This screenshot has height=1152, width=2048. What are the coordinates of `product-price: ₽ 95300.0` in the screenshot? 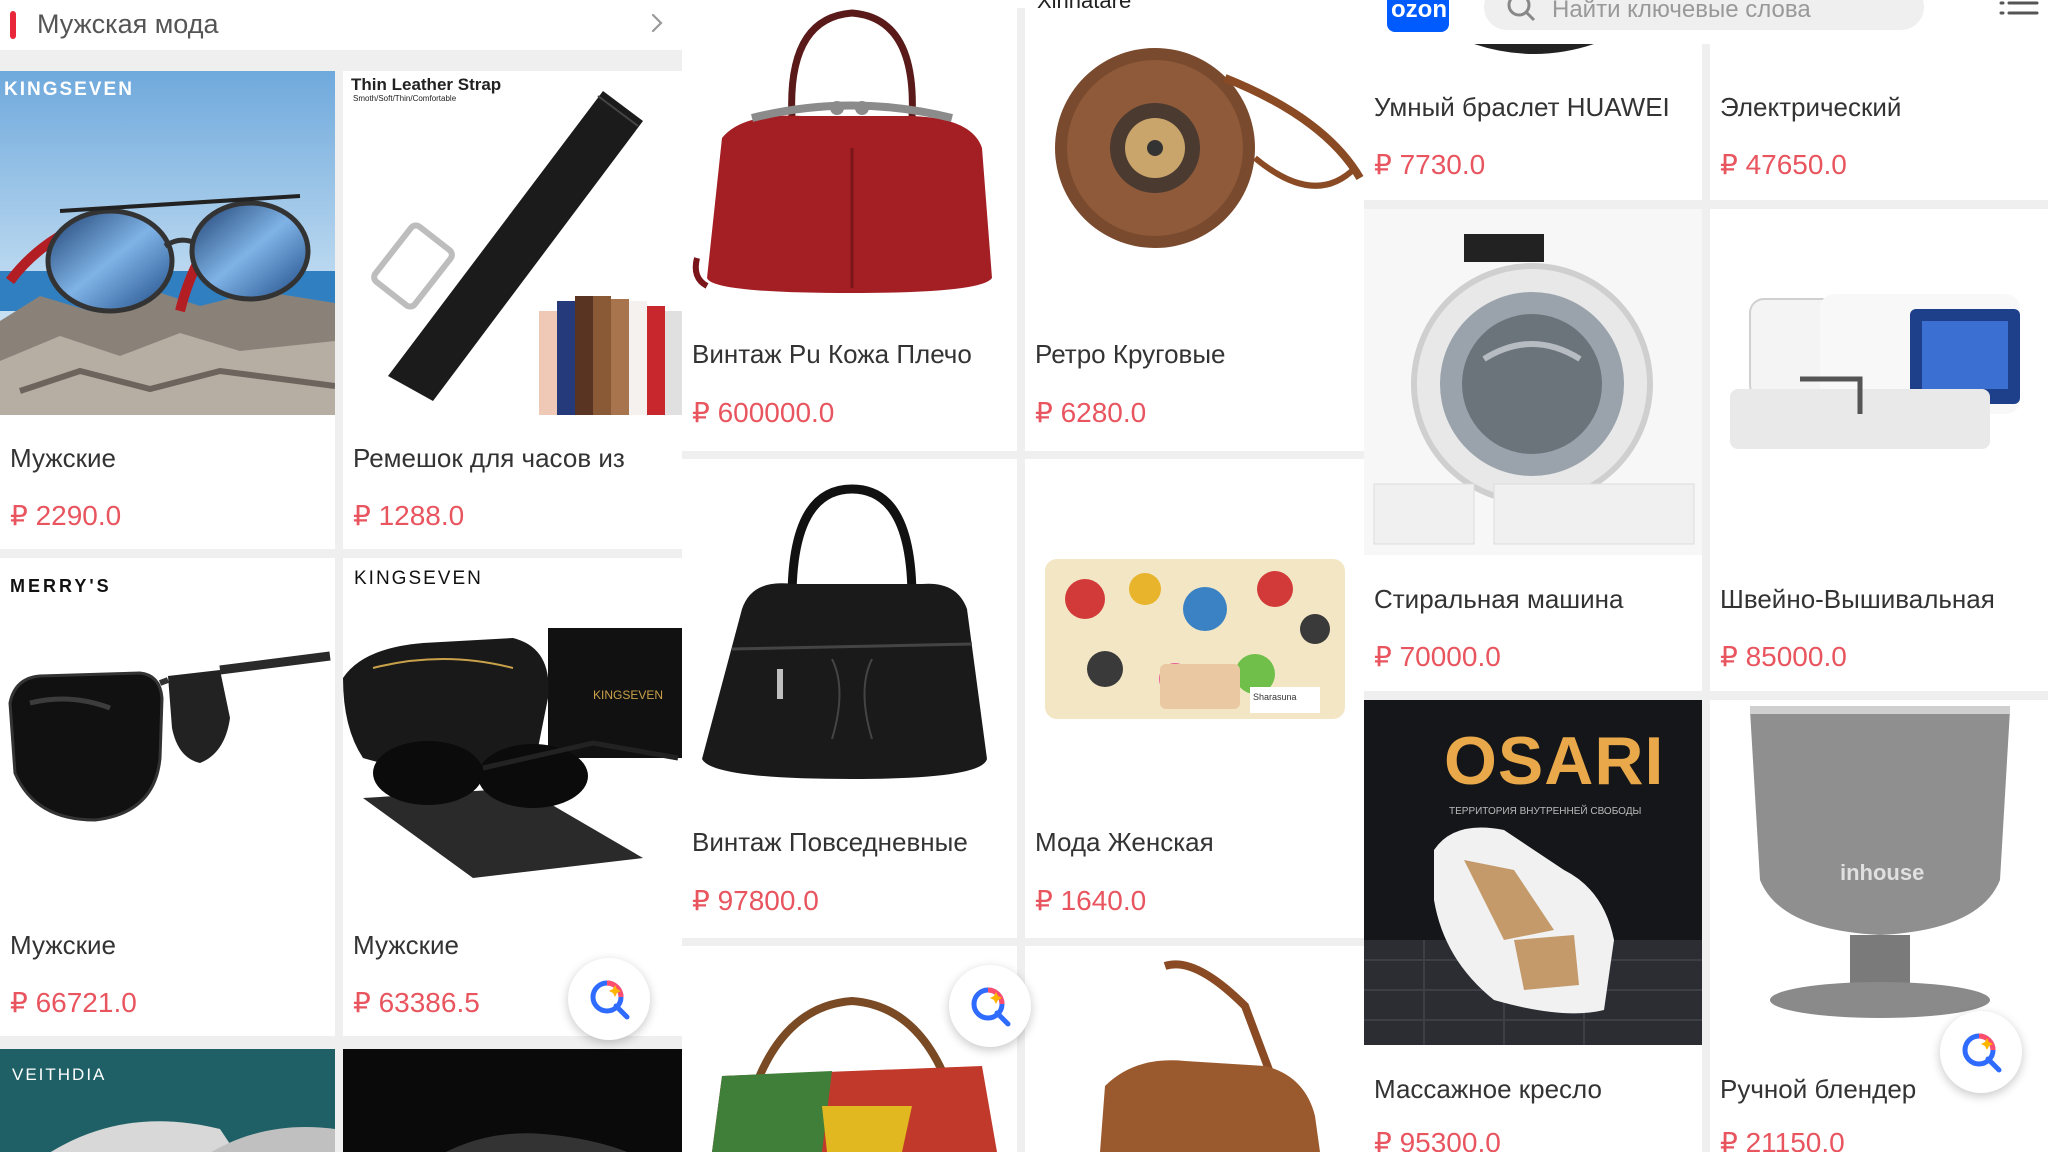 It's located at (1437, 1139).